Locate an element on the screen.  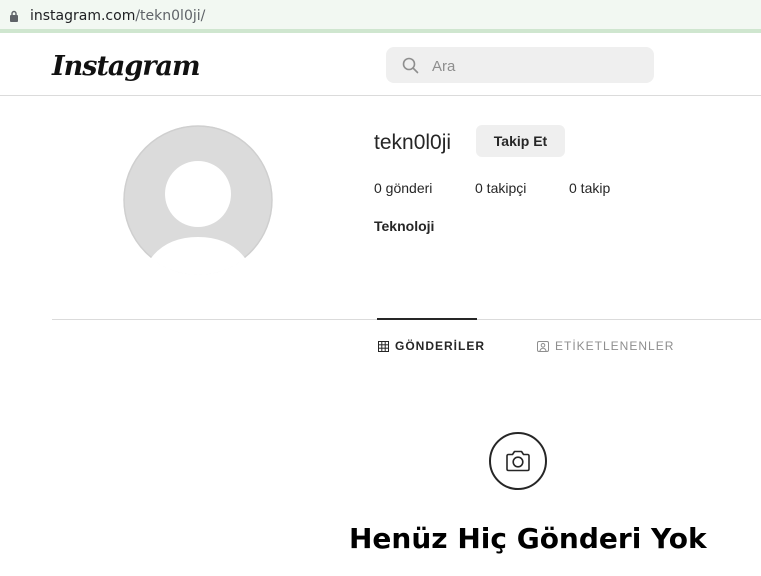
following-count: 0 takip is located at coordinates (589, 188).